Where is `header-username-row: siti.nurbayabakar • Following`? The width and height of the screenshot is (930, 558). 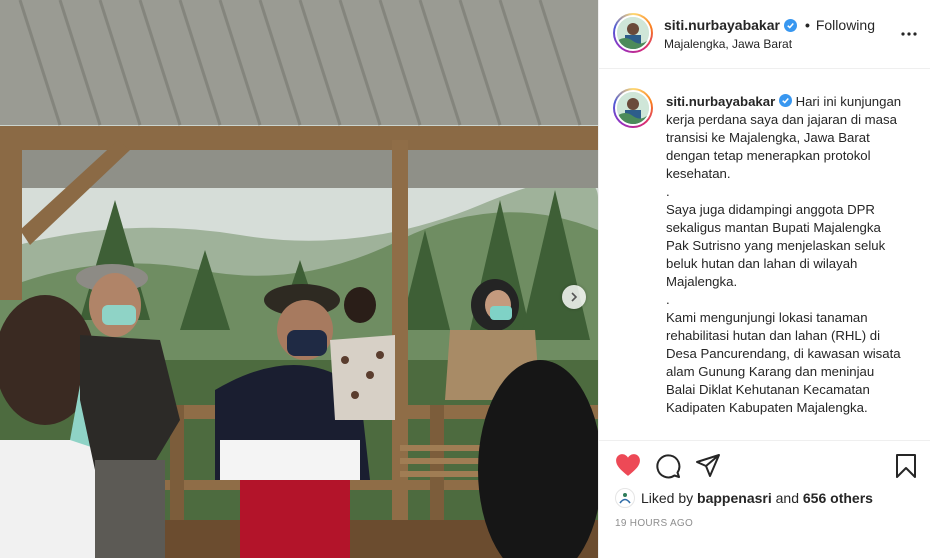
header-username-row: siti.nurbayabakar • Following is located at coordinates (769, 25).